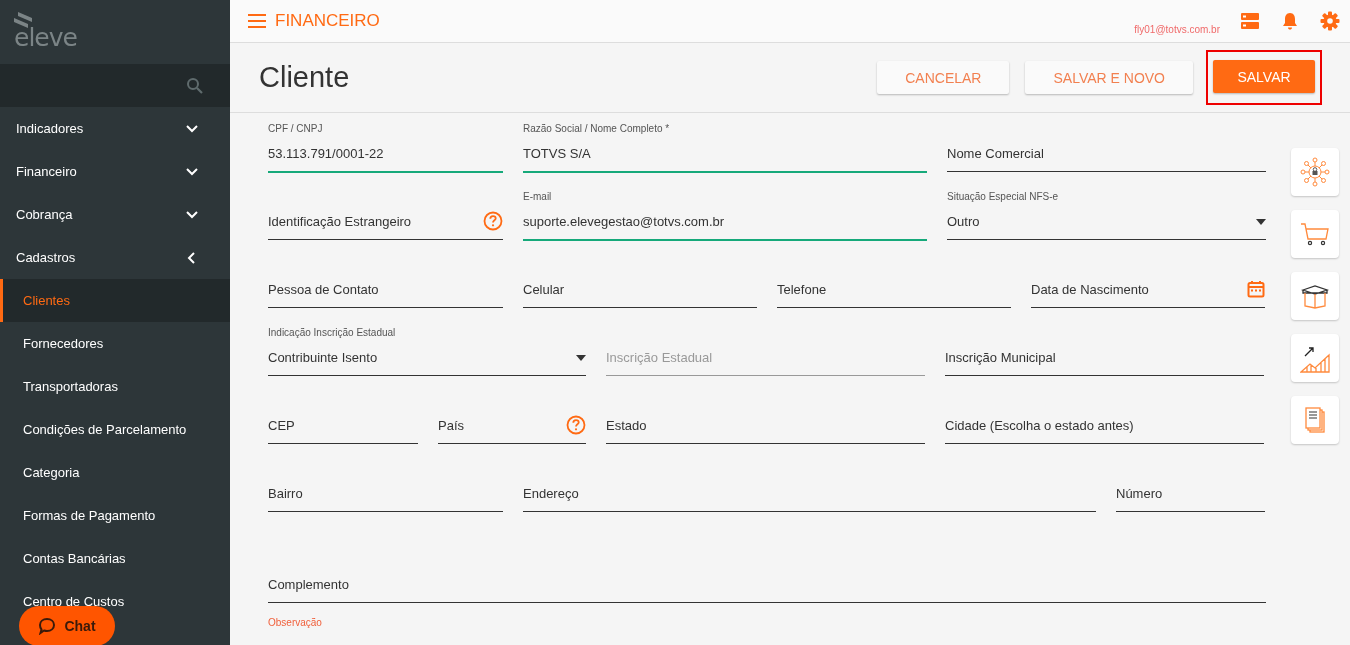 The width and height of the screenshot is (1350, 645). What do you see at coordinates (67, 625) in the screenshot?
I see `chat-button: Chat` at bounding box center [67, 625].